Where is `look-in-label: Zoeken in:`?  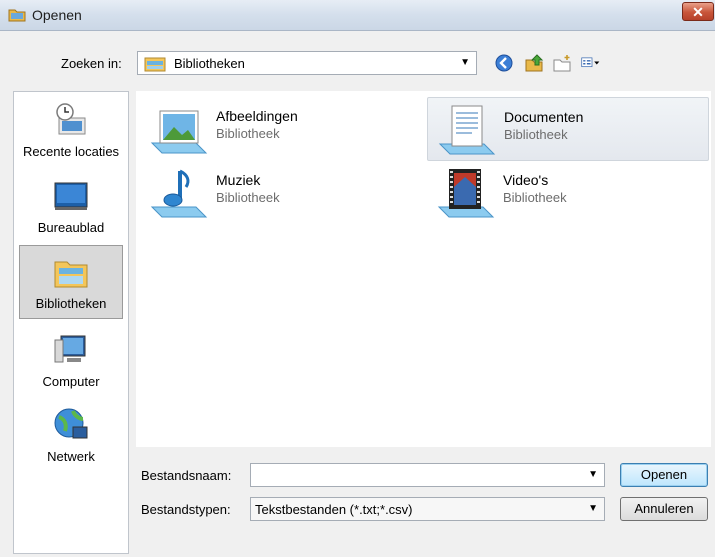
look-in-label: Zoeken in: is located at coordinates (91, 63).